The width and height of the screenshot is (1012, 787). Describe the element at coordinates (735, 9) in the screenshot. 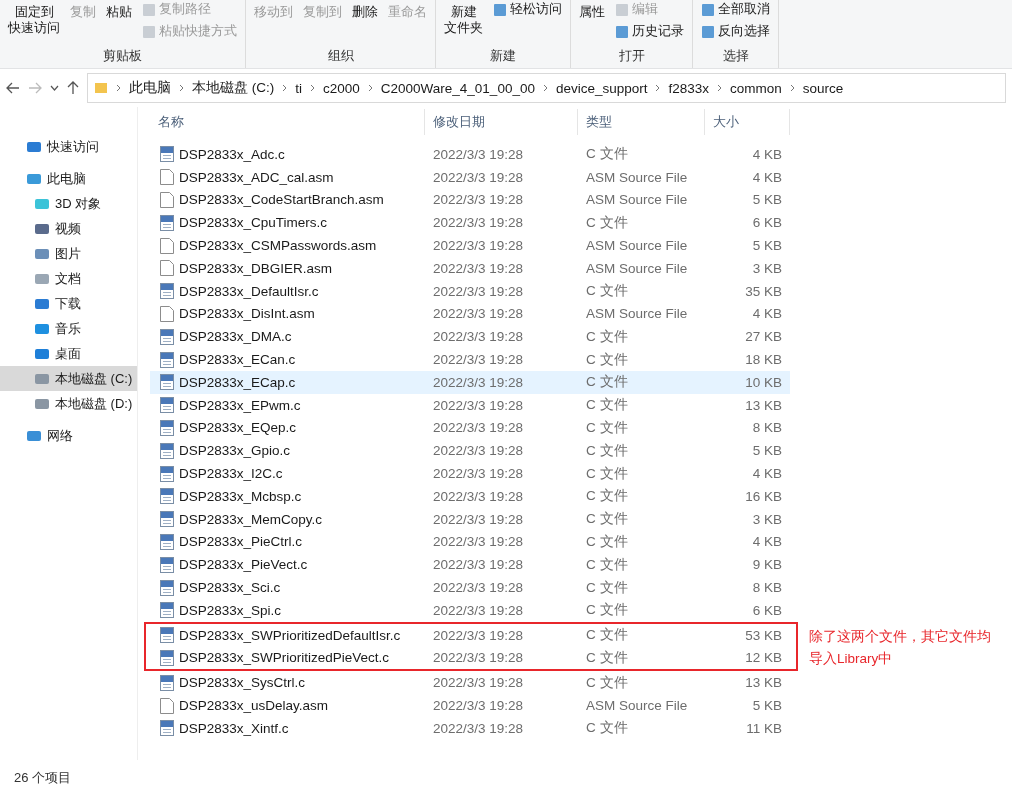

I see `ribbon-button: 全部取消` at that location.